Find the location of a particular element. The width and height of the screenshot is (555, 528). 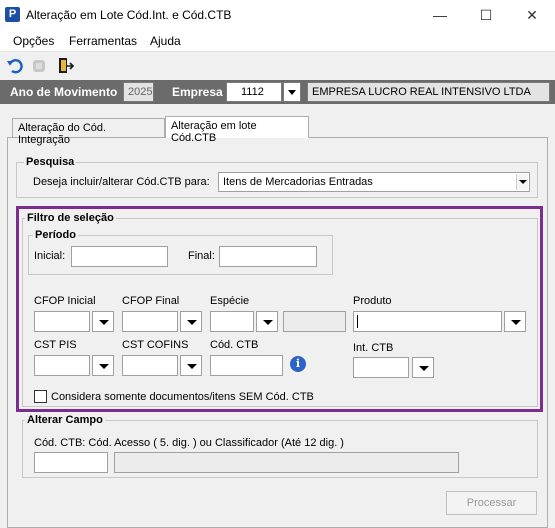

alterar-title: Alterar Campo is located at coordinates (65, 420).